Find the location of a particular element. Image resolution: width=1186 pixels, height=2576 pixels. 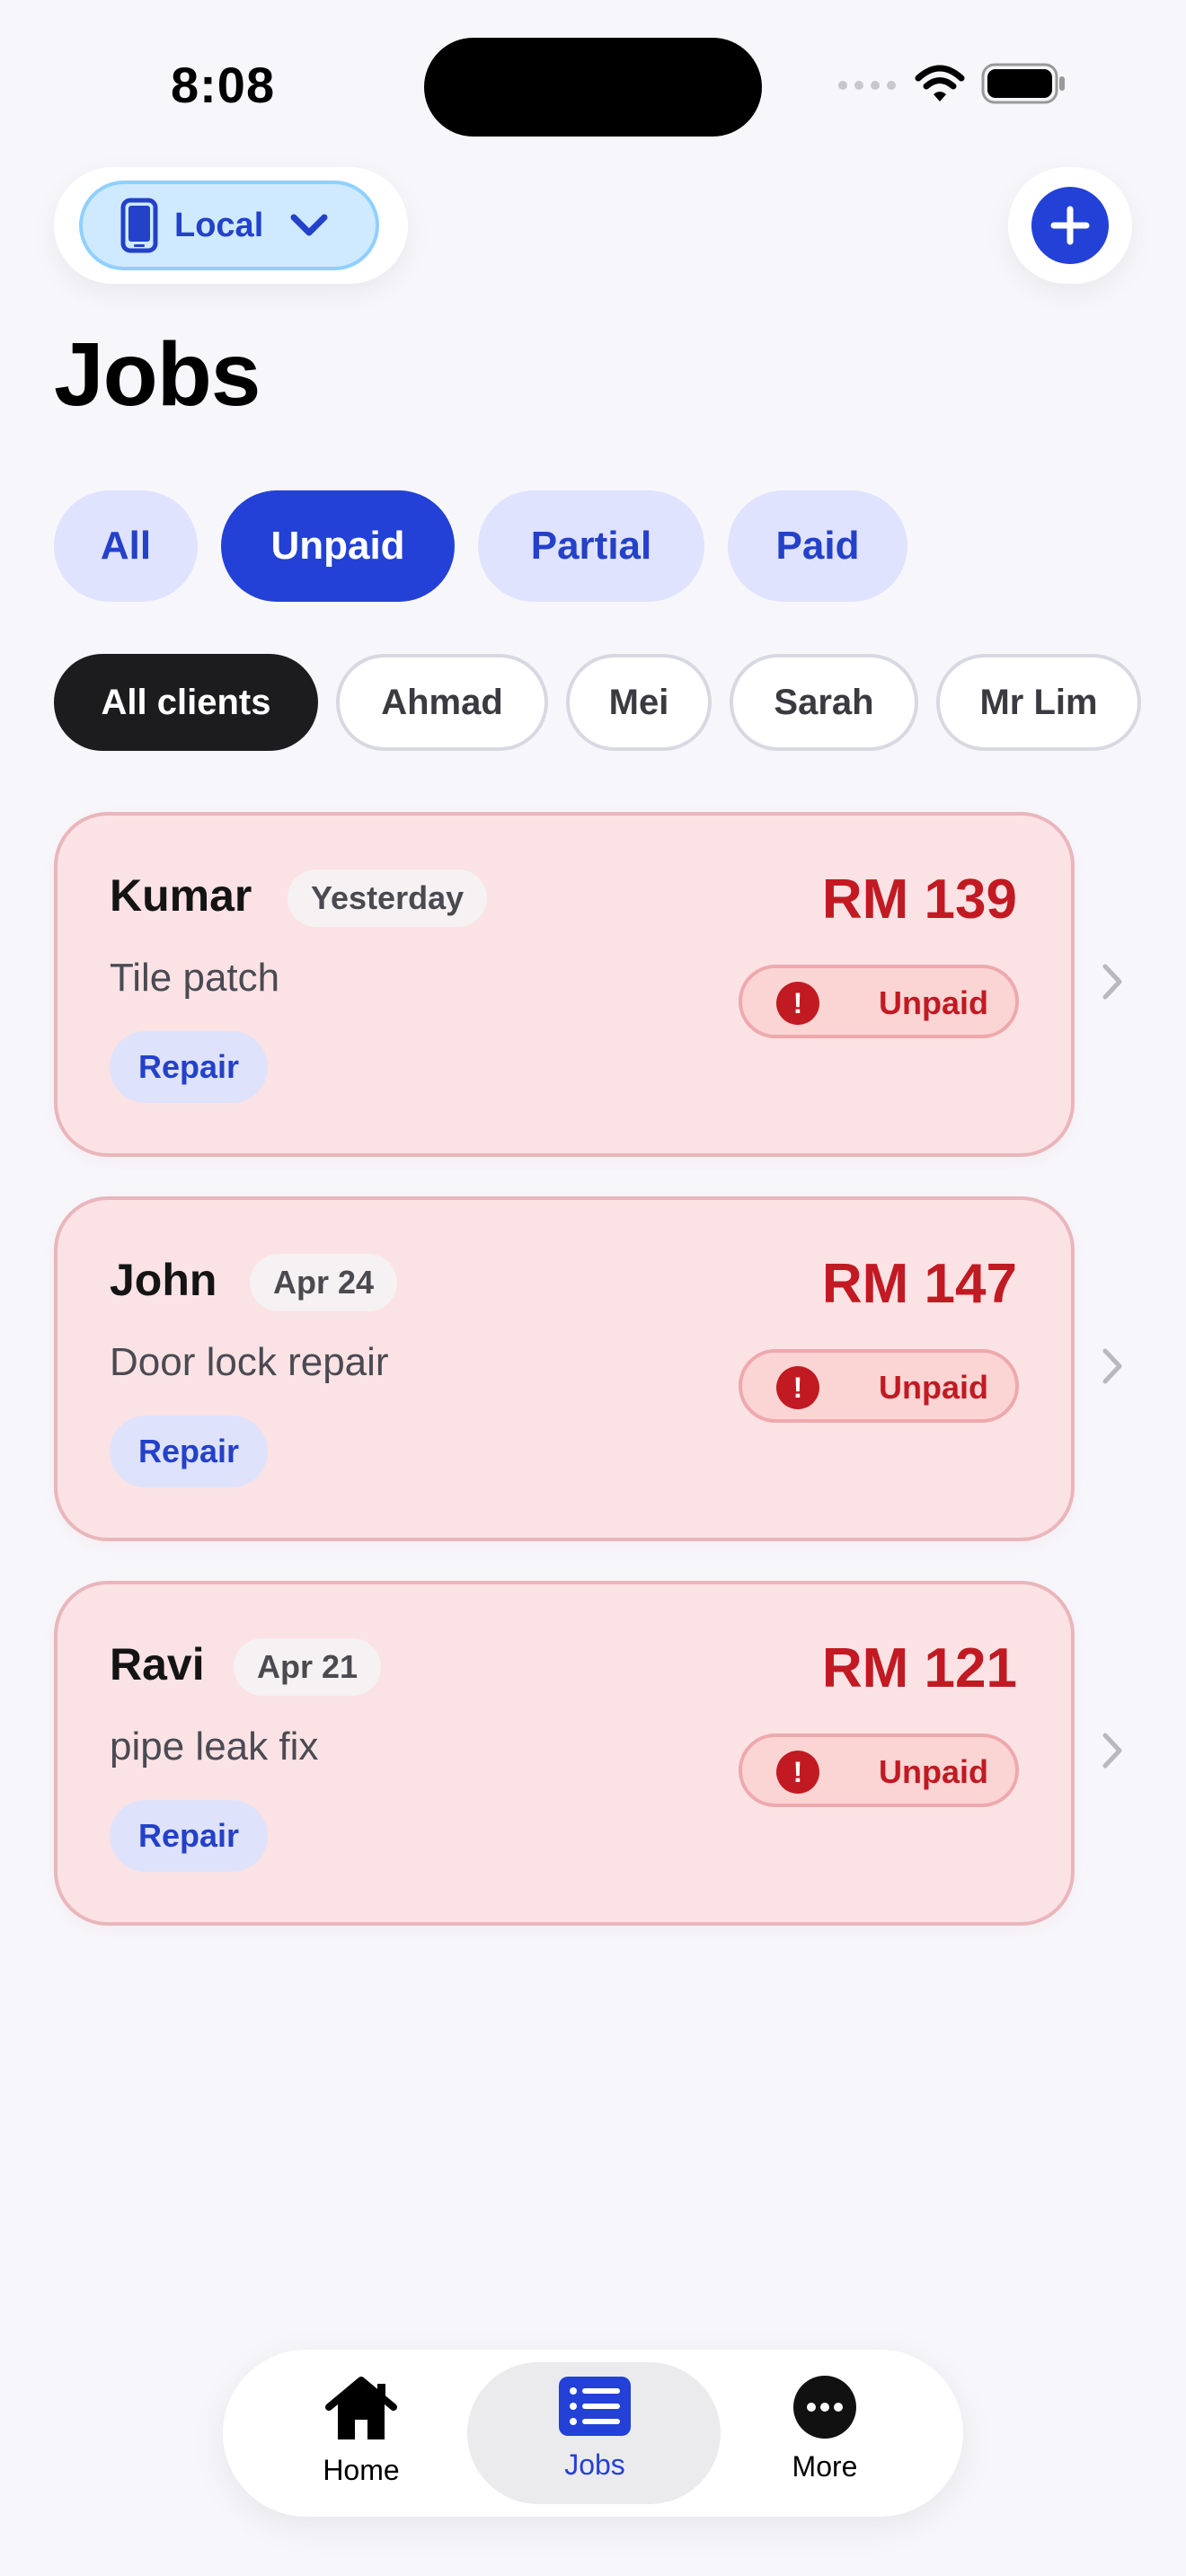

tab-label: Jobs is located at coordinates (594, 2464).